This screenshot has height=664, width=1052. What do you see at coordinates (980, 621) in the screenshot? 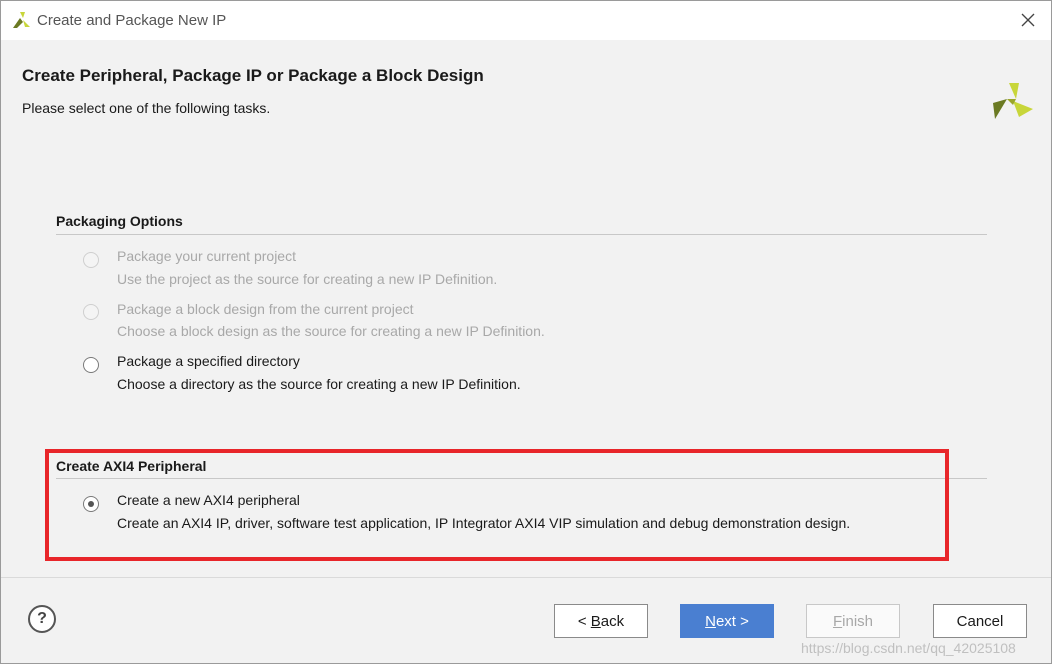
I see `cancel-button: Cancel` at bounding box center [980, 621].